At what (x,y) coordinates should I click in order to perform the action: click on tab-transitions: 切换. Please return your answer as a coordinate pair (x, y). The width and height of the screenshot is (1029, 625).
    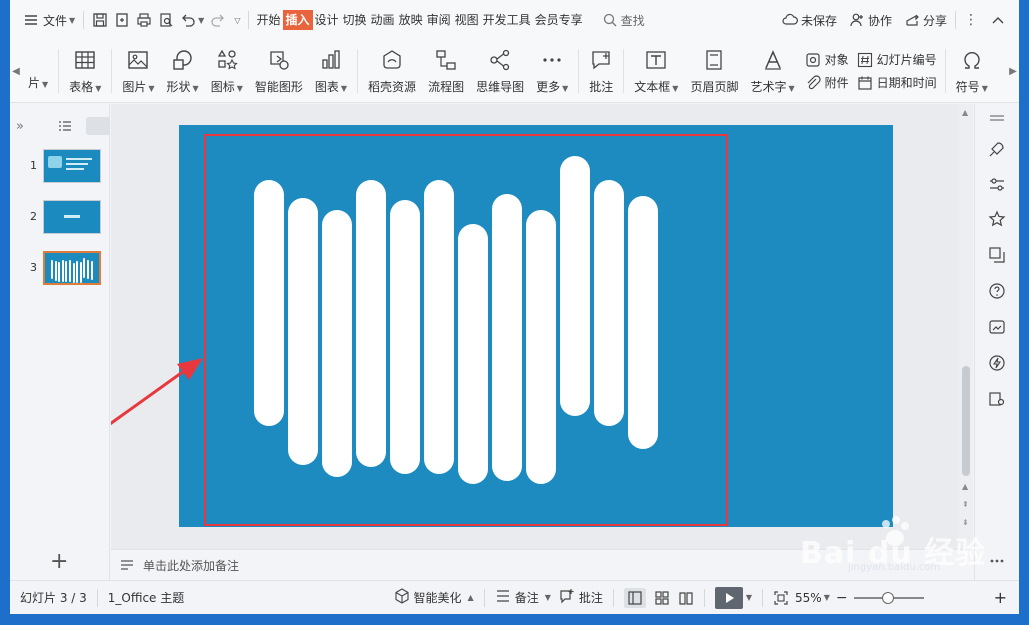
    Looking at the image, I should click on (355, 20).